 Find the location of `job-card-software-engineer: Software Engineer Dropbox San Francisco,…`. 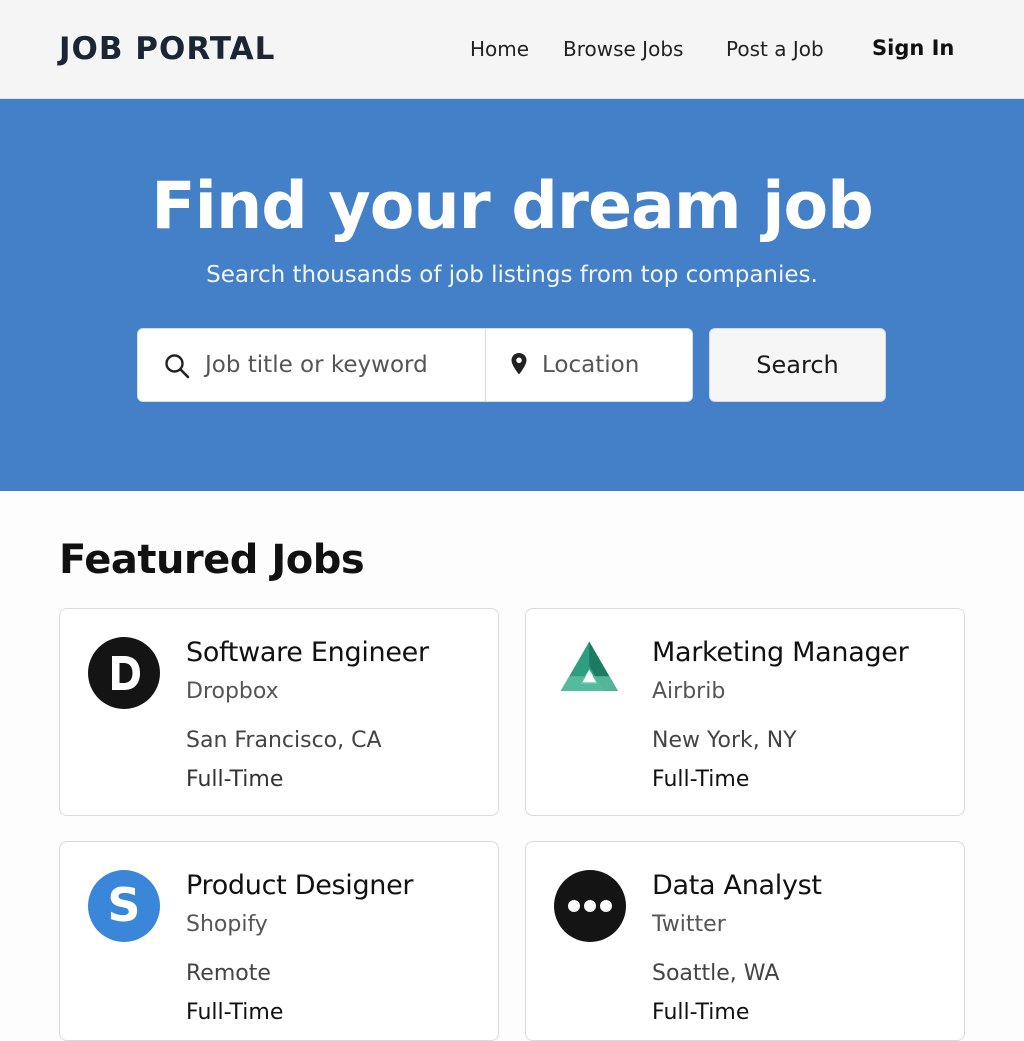

job-card-software-engineer: Software Engineer Dropbox San Francisco,… is located at coordinates (279, 712).